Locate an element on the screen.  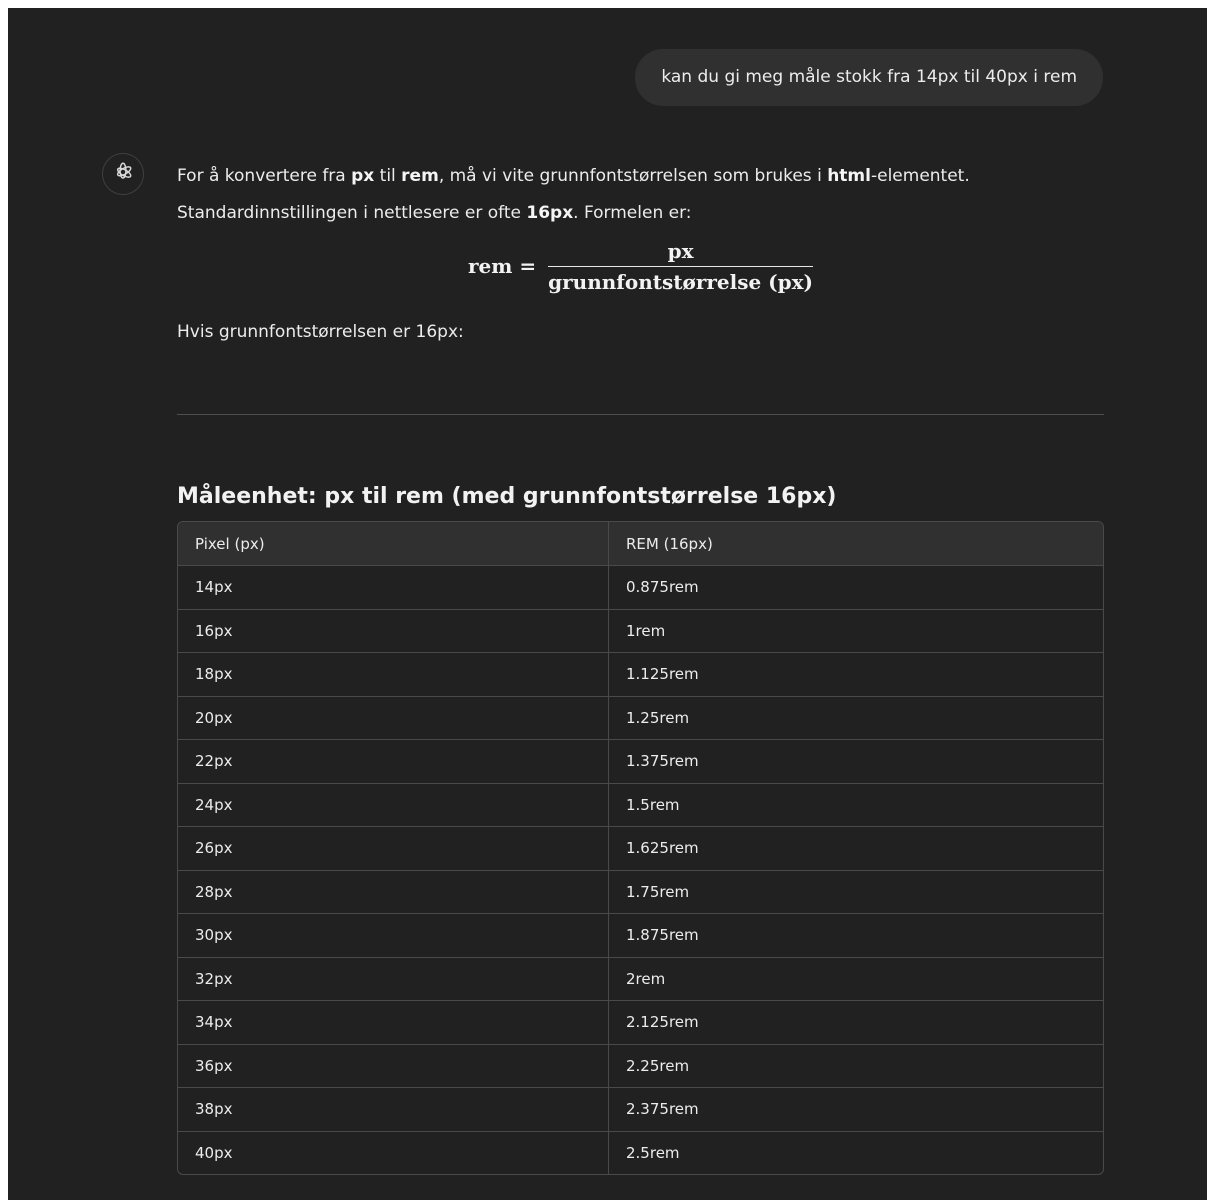
condition-text: Hvis grunnfontstørrelsen er 16px: is located at coordinates (320, 332).